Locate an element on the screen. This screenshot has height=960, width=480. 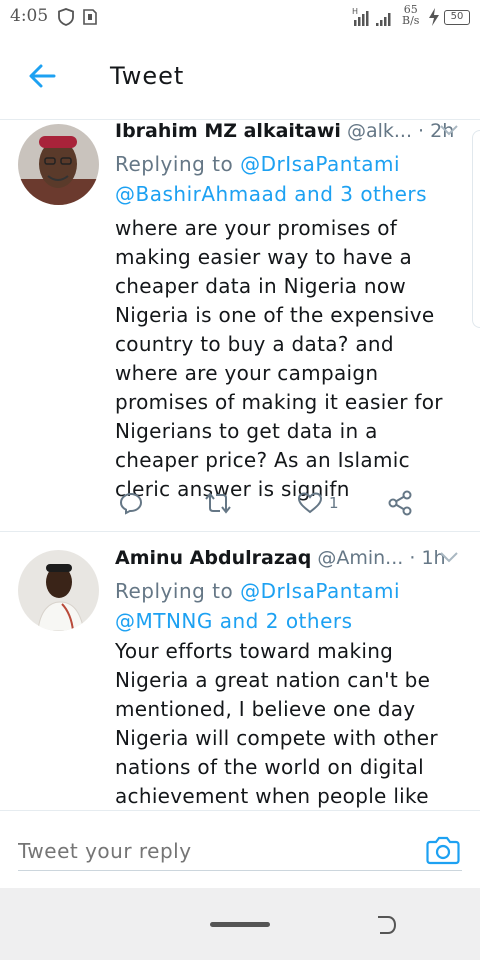
status-time: 4:05 is located at coordinates (29, 16).